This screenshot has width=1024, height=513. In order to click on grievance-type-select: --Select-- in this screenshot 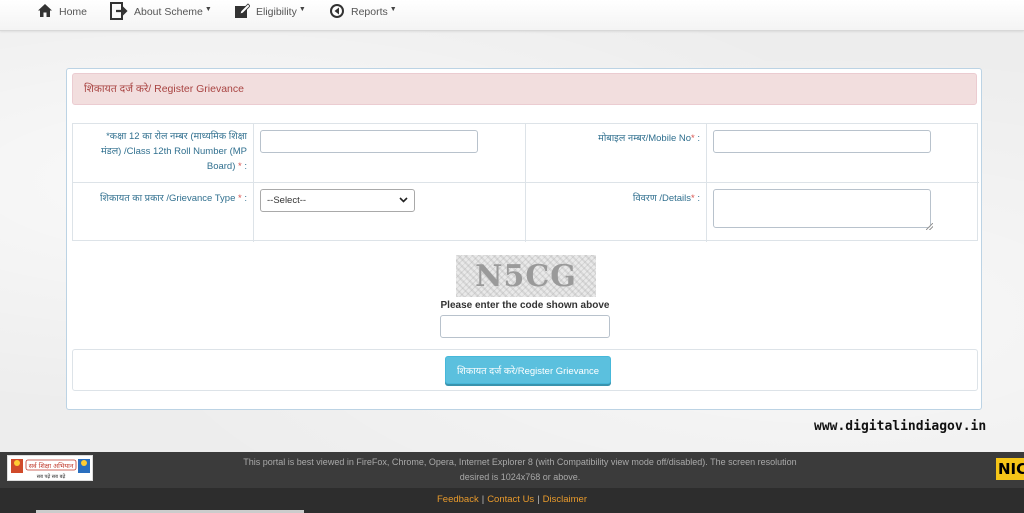, I will do `click(337, 200)`.